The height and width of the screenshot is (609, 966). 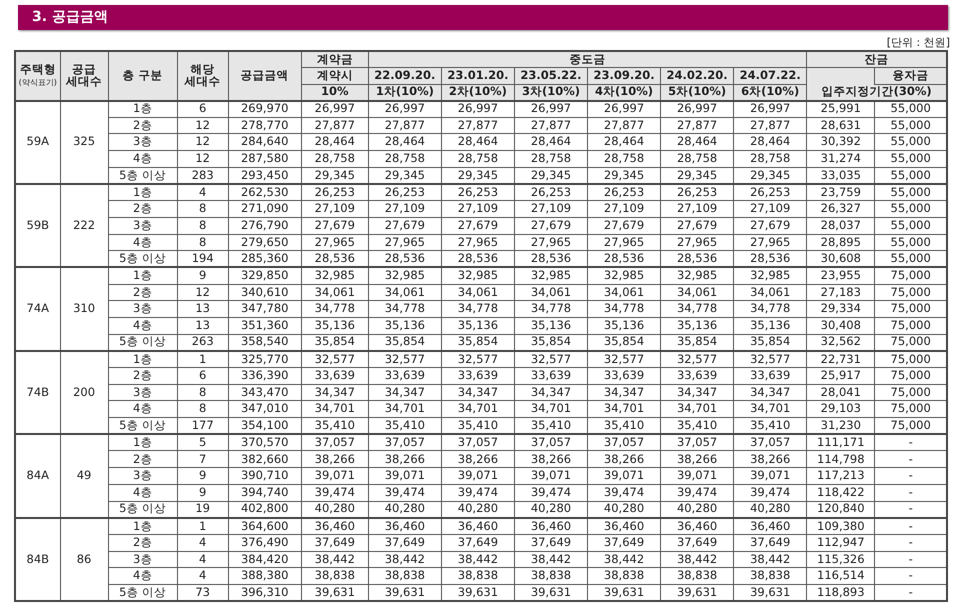 What do you see at coordinates (587, 59) in the screenshot?
I see `header-cell: 중도금` at bounding box center [587, 59].